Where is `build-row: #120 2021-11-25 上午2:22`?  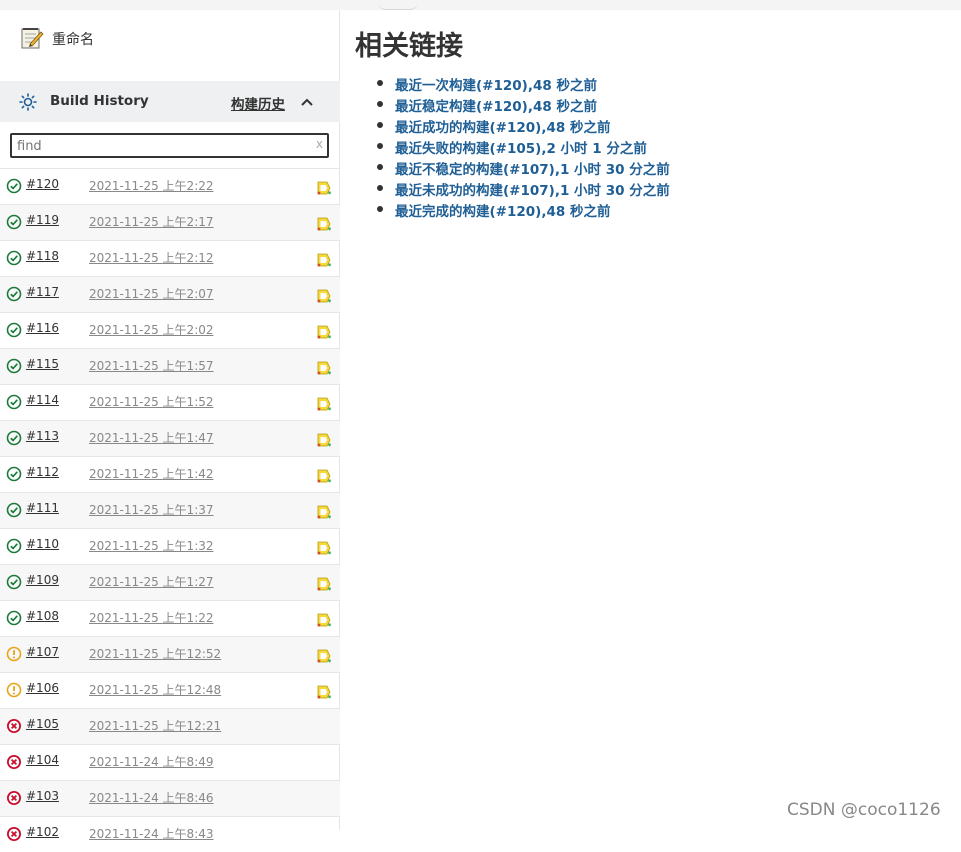 build-row: #120 2021-11-25 上午2:22 is located at coordinates (170, 186).